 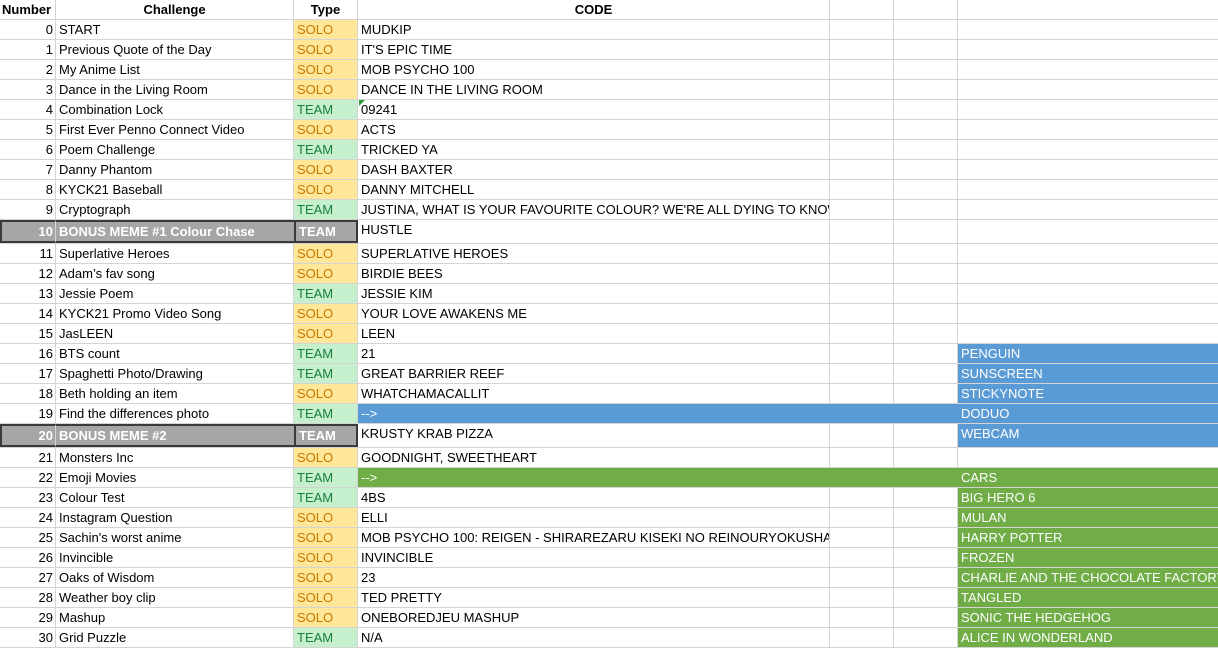 What do you see at coordinates (175, 497) in the screenshot?
I see `cell-challenge: Colour Test` at bounding box center [175, 497].